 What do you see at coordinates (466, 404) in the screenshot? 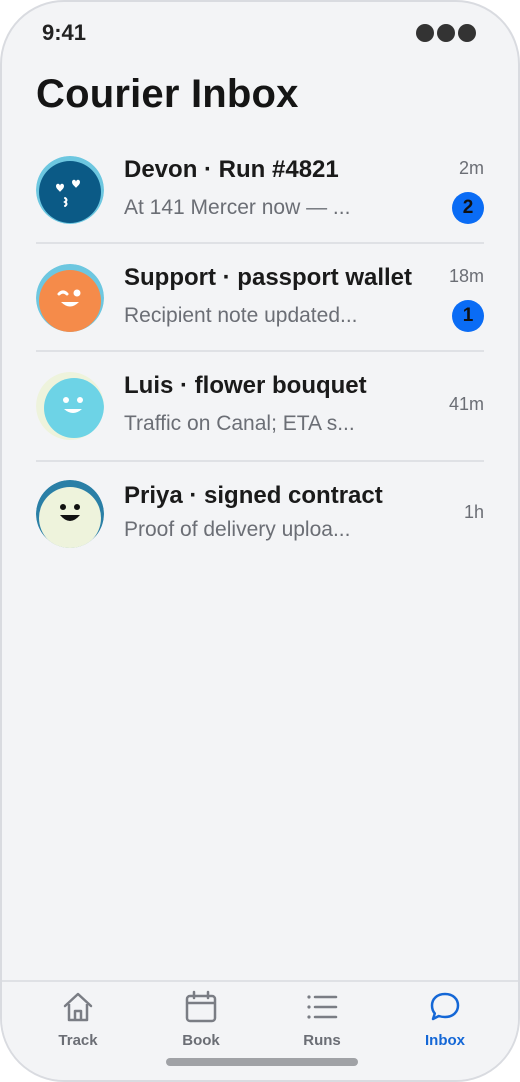
I see `thread-time: 41m` at bounding box center [466, 404].